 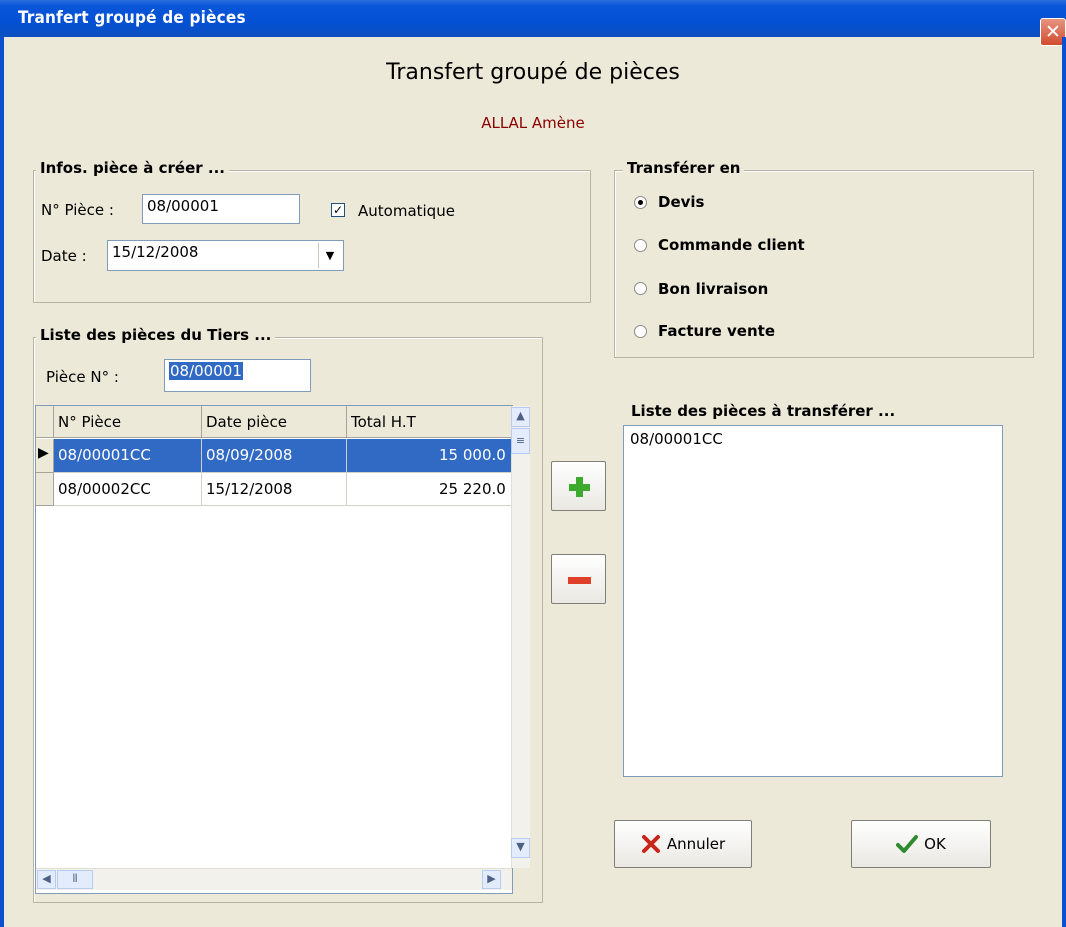 I want to click on num-piece-label: N° Pièce :, so click(x=77, y=210).